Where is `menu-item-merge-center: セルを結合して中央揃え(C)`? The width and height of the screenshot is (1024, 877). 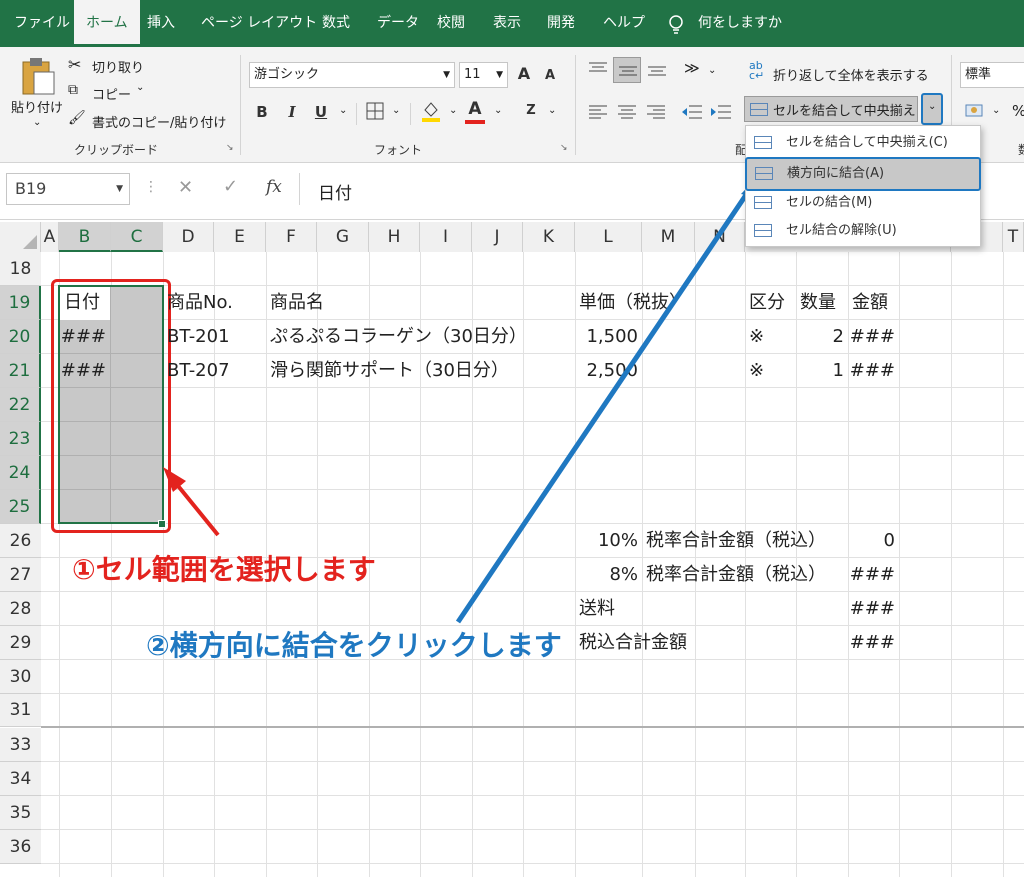 menu-item-merge-center: セルを結合して中央揃え(C) is located at coordinates (862, 143).